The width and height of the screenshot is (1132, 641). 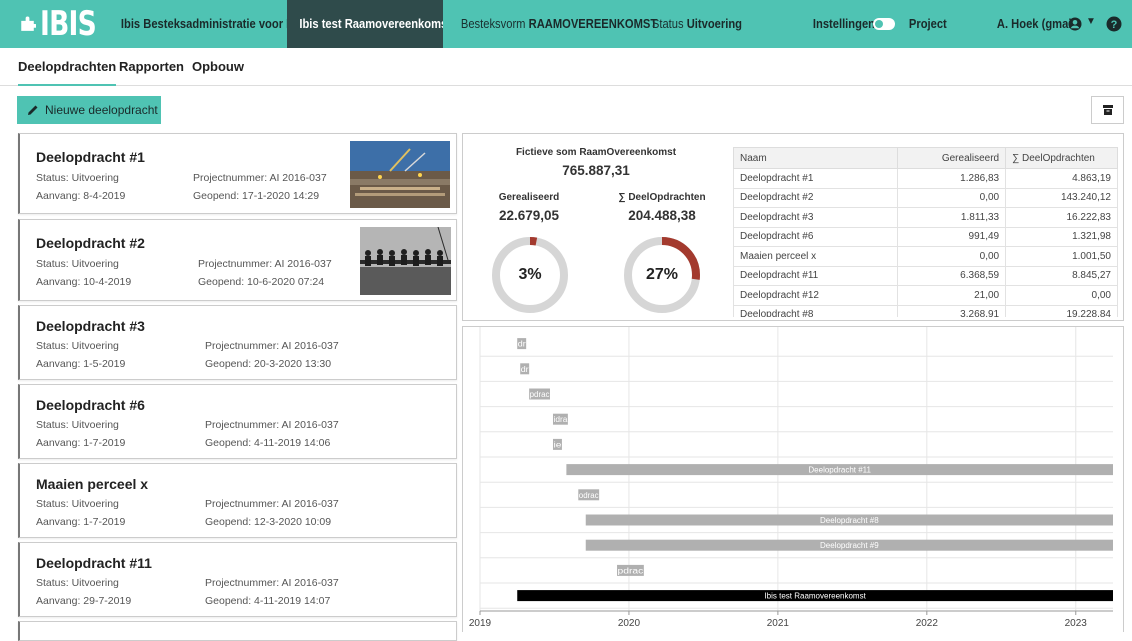 I want to click on ibis-logo: IBIS, so click(x=56, y=24).